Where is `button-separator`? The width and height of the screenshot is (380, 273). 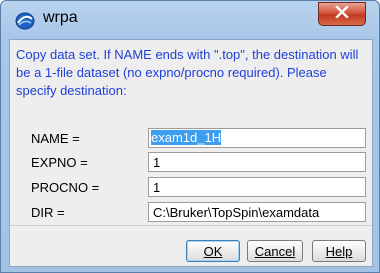 button-separator is located at coordinates (191, 225).